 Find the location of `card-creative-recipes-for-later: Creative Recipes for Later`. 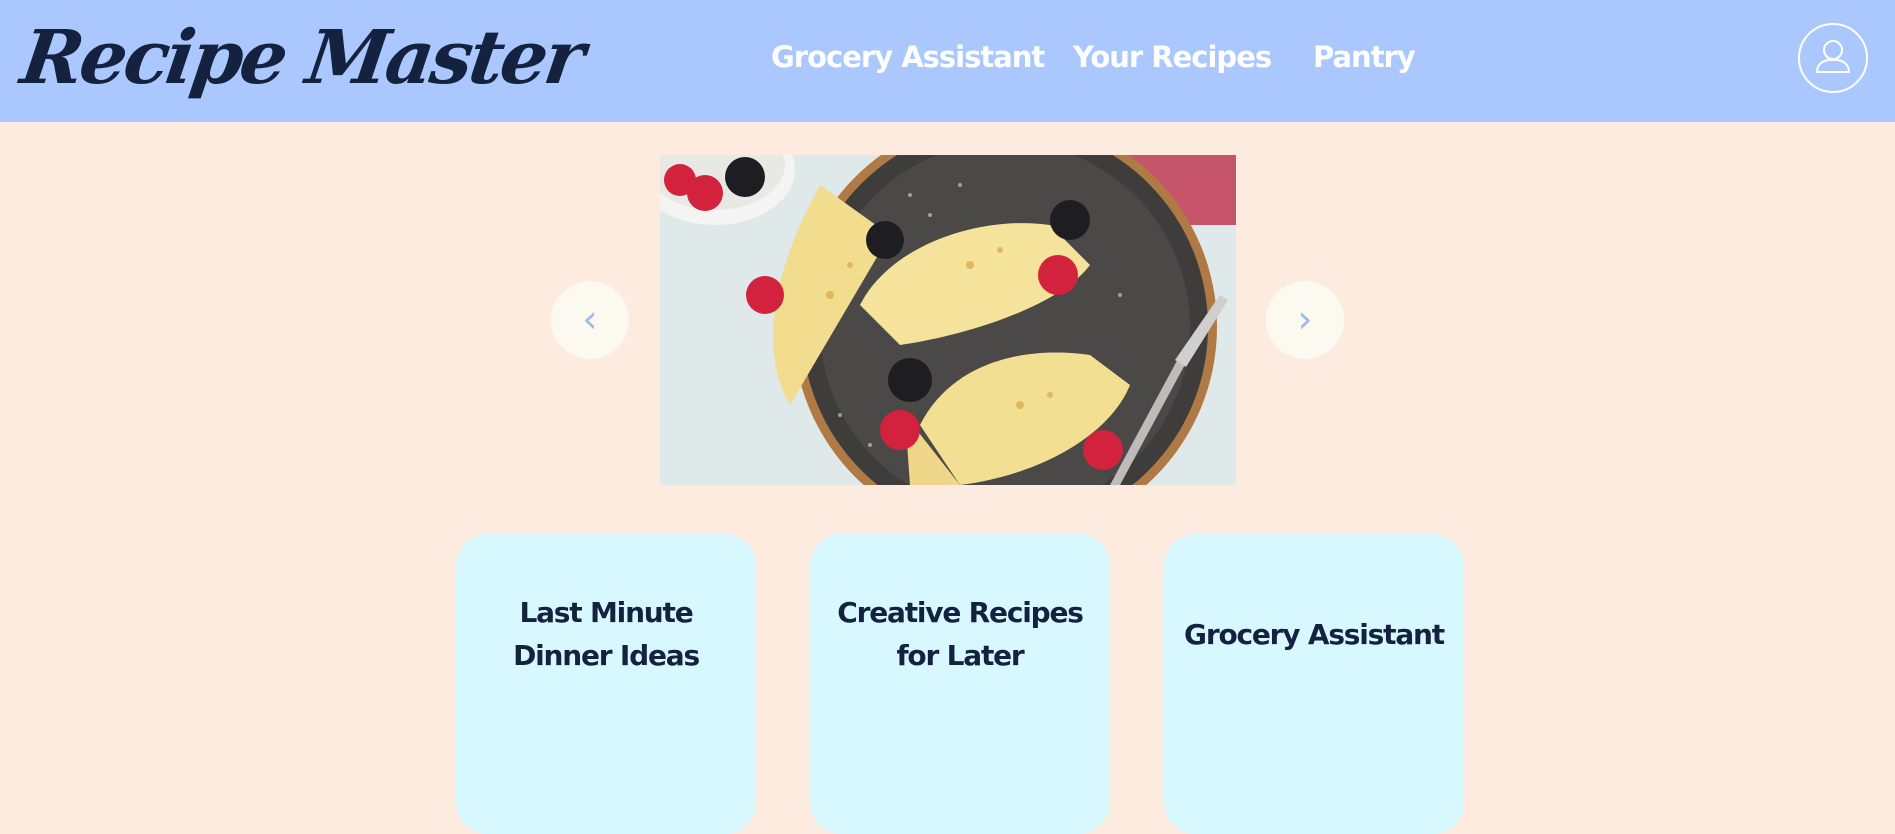

card-creative-recipes-for-later: Creative Recipes for Later is located at coordinates (960, 684).